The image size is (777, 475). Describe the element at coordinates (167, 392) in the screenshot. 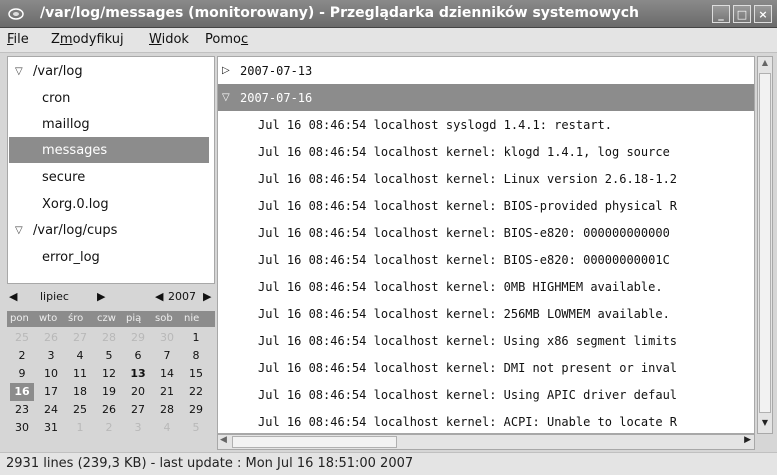

I see `calendar-day: 21` at that location.